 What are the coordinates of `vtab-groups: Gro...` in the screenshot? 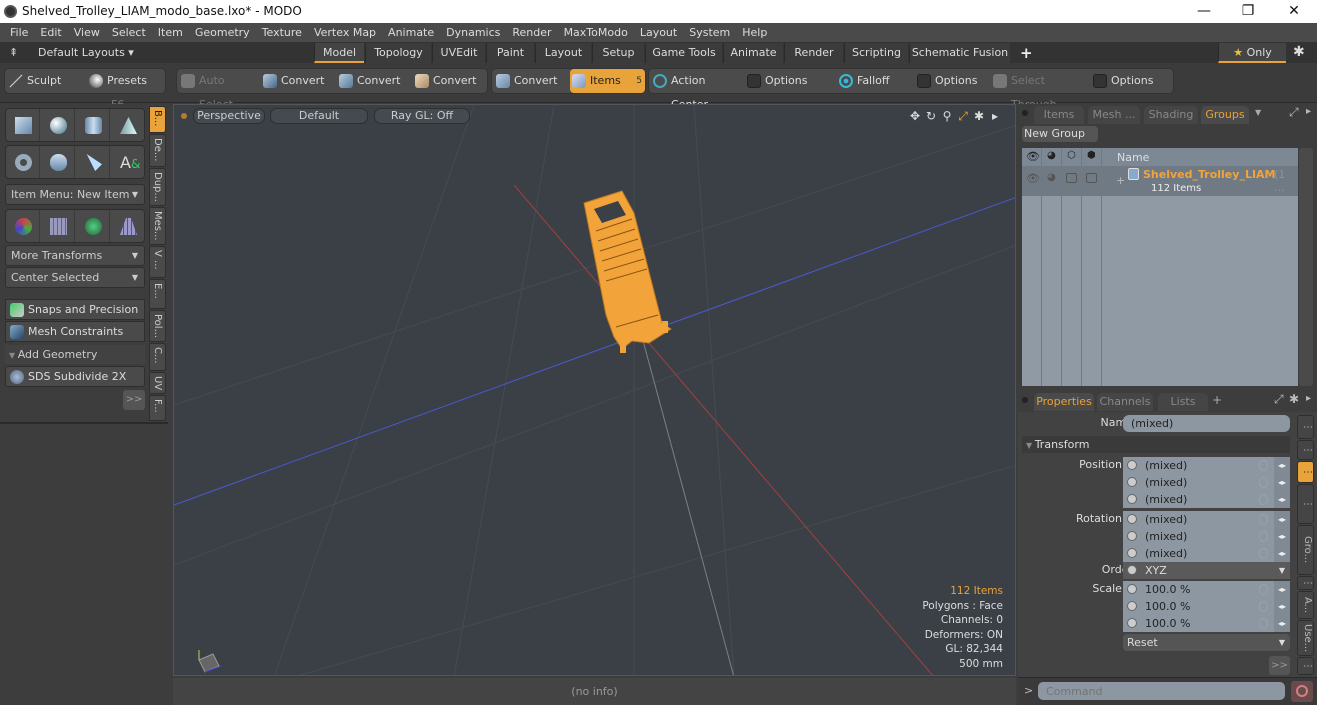 It's located at (1305, 550).